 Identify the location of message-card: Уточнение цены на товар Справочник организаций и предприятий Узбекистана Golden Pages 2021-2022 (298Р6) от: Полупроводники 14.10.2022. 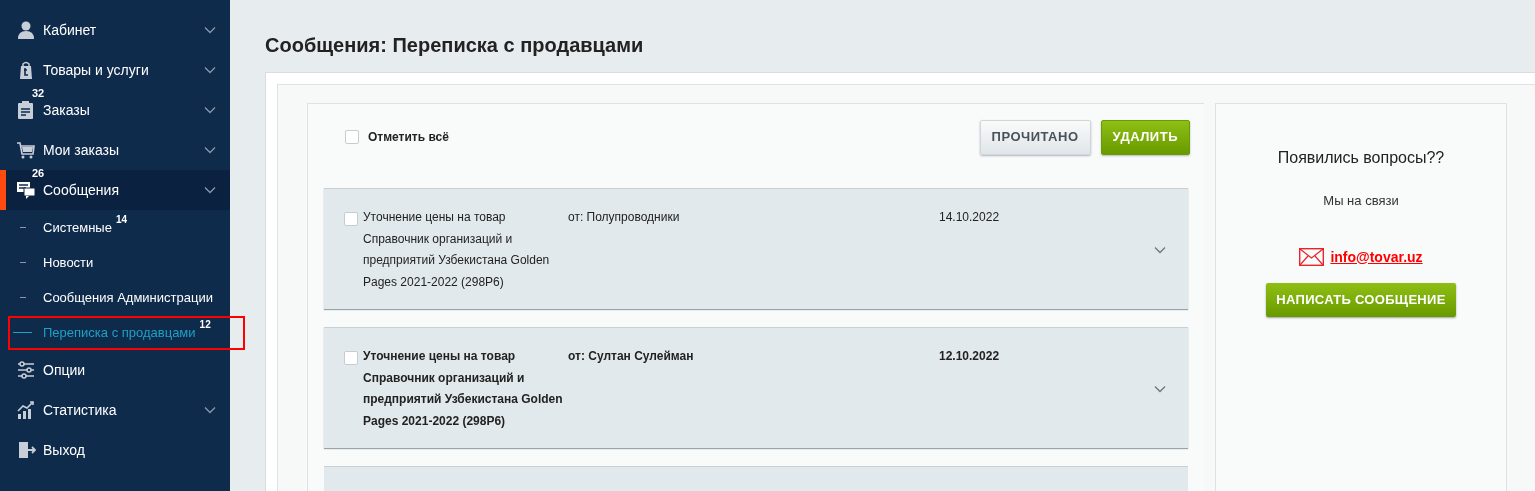
(756, 248).